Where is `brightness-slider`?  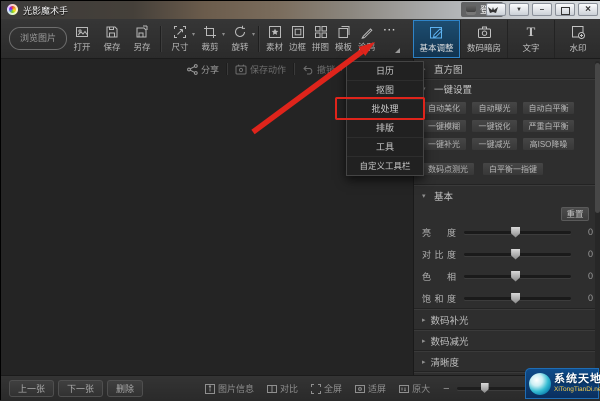
brightness-slider is located at coordinates (517, 232).